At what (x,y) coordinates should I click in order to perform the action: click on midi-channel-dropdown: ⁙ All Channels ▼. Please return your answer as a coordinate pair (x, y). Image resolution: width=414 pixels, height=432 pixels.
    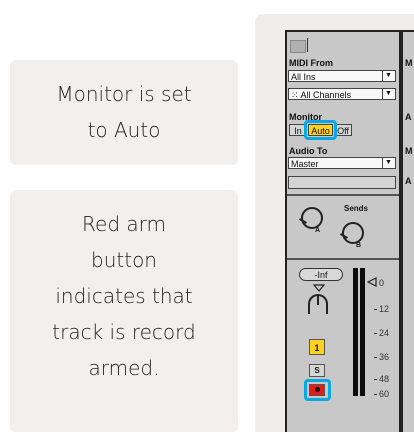
    Looking at the image, I should click on (342, 94).